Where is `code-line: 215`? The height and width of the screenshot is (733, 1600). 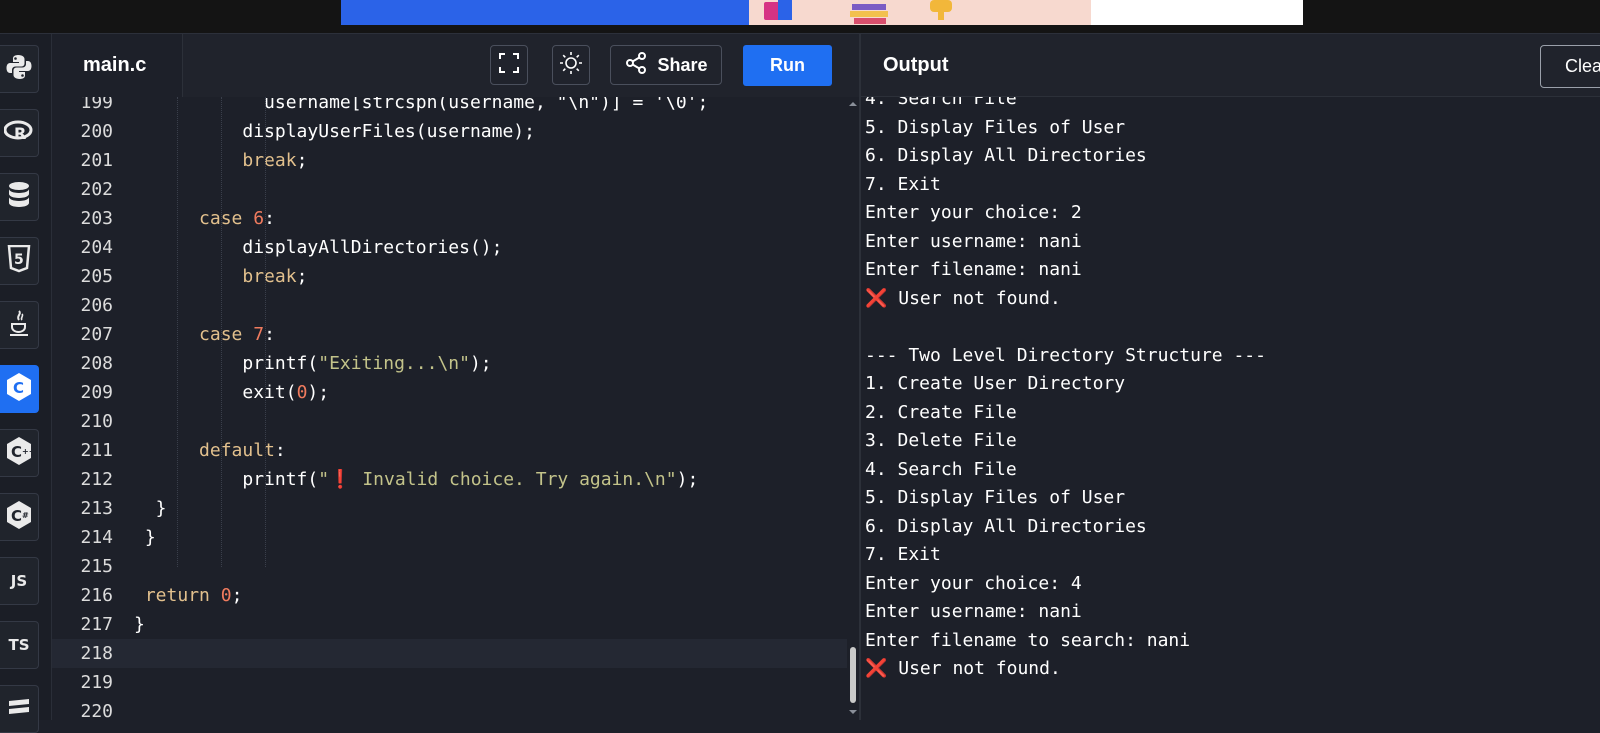 code-line: 215 is located at coordinates (449, 566).